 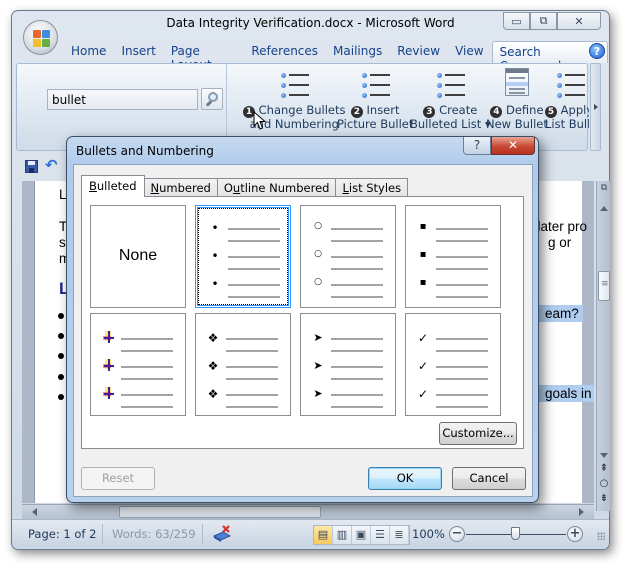 What do you see at coordinates (372, 187) in the screenshot?
I see `tab-list-styles: List Styles` at bounding box center [372, 187].